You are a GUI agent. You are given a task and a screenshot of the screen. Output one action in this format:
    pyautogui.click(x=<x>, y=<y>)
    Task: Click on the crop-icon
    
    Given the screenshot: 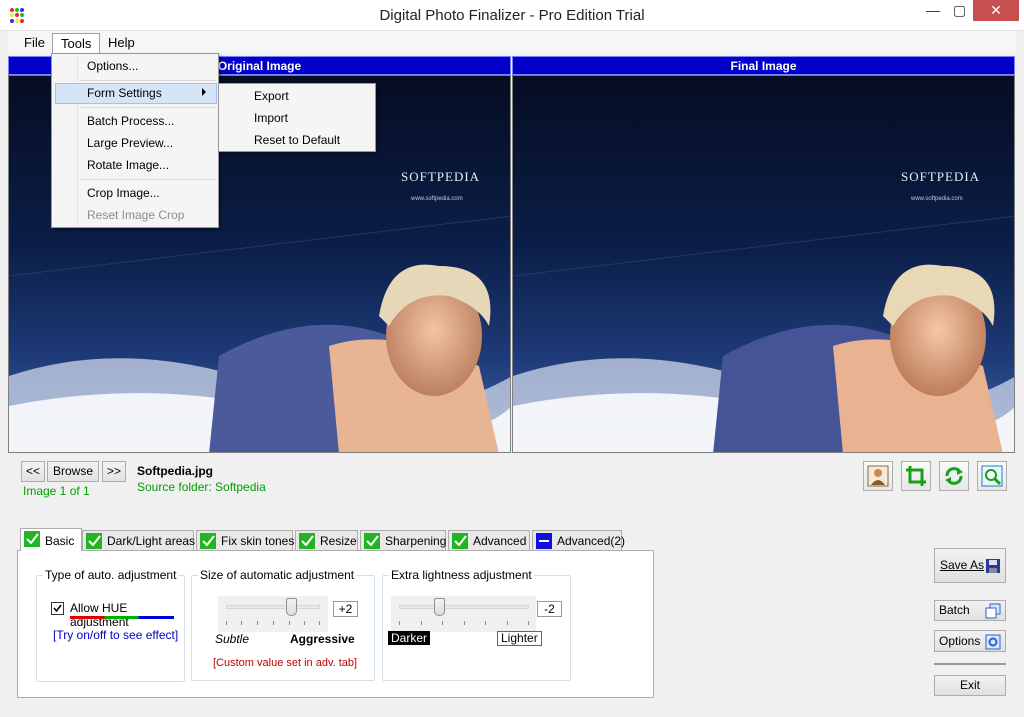 What is the action you would take?
    pyautogui.click(x=916, y=476)
    